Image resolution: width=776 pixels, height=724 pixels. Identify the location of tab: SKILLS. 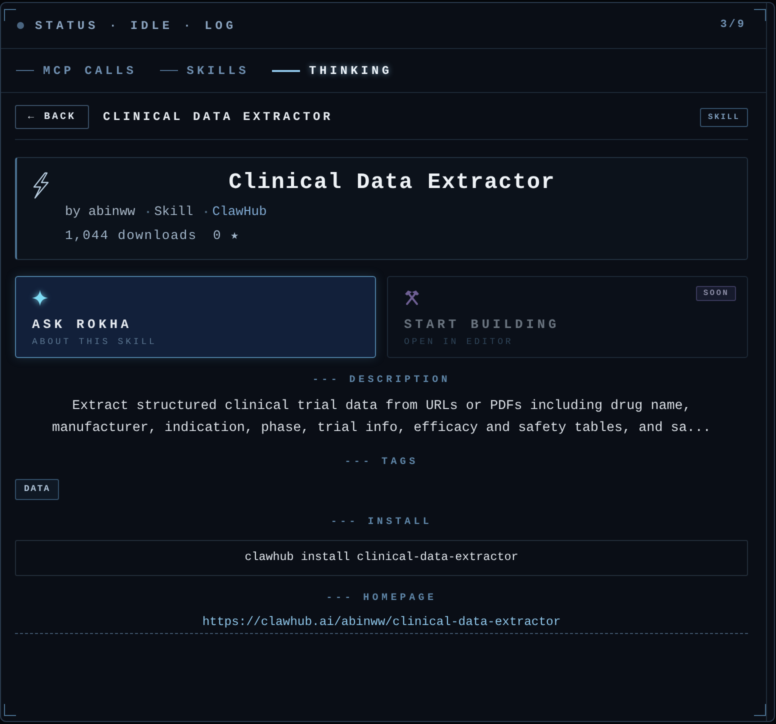
(205, 71).